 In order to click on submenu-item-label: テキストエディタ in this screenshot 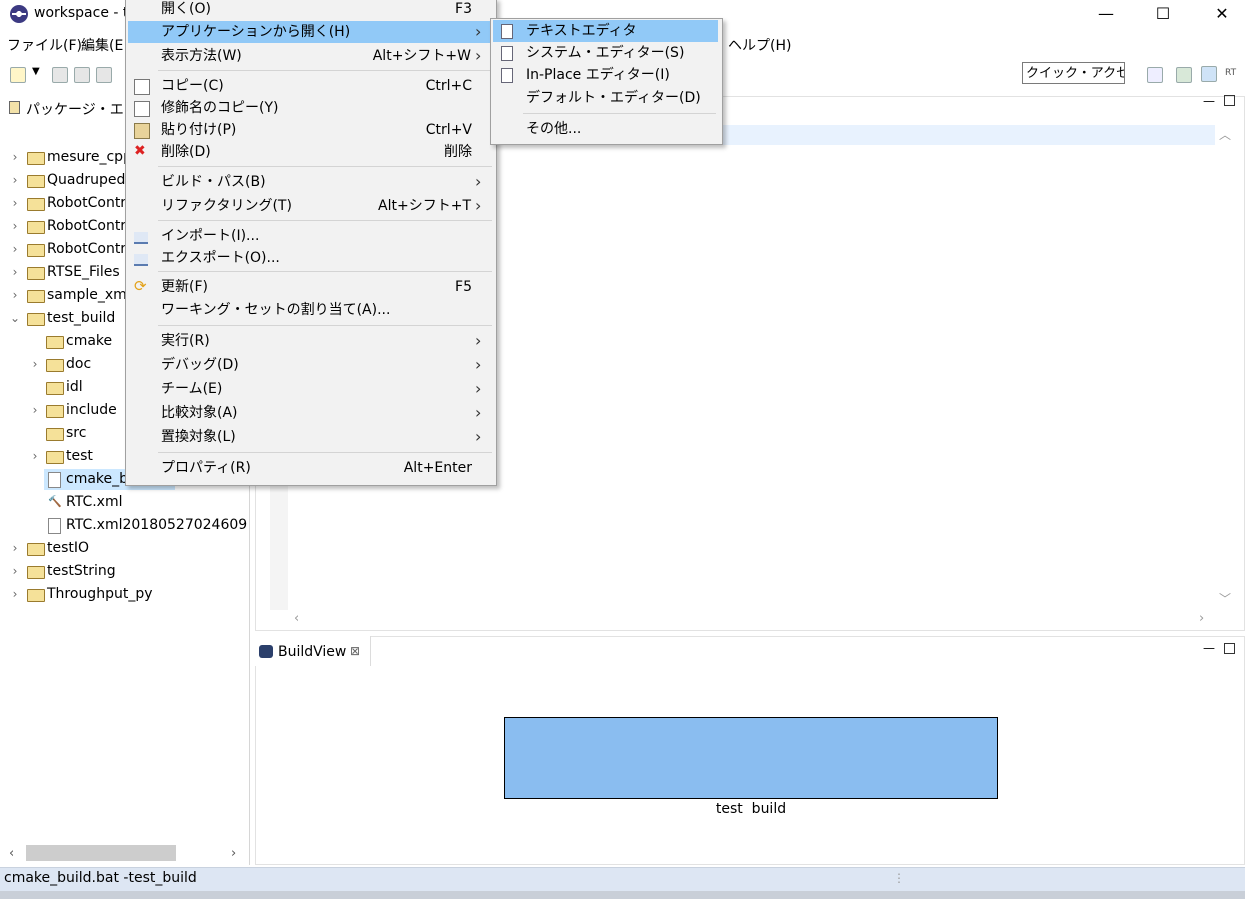, I will do `click(581, 31)`.